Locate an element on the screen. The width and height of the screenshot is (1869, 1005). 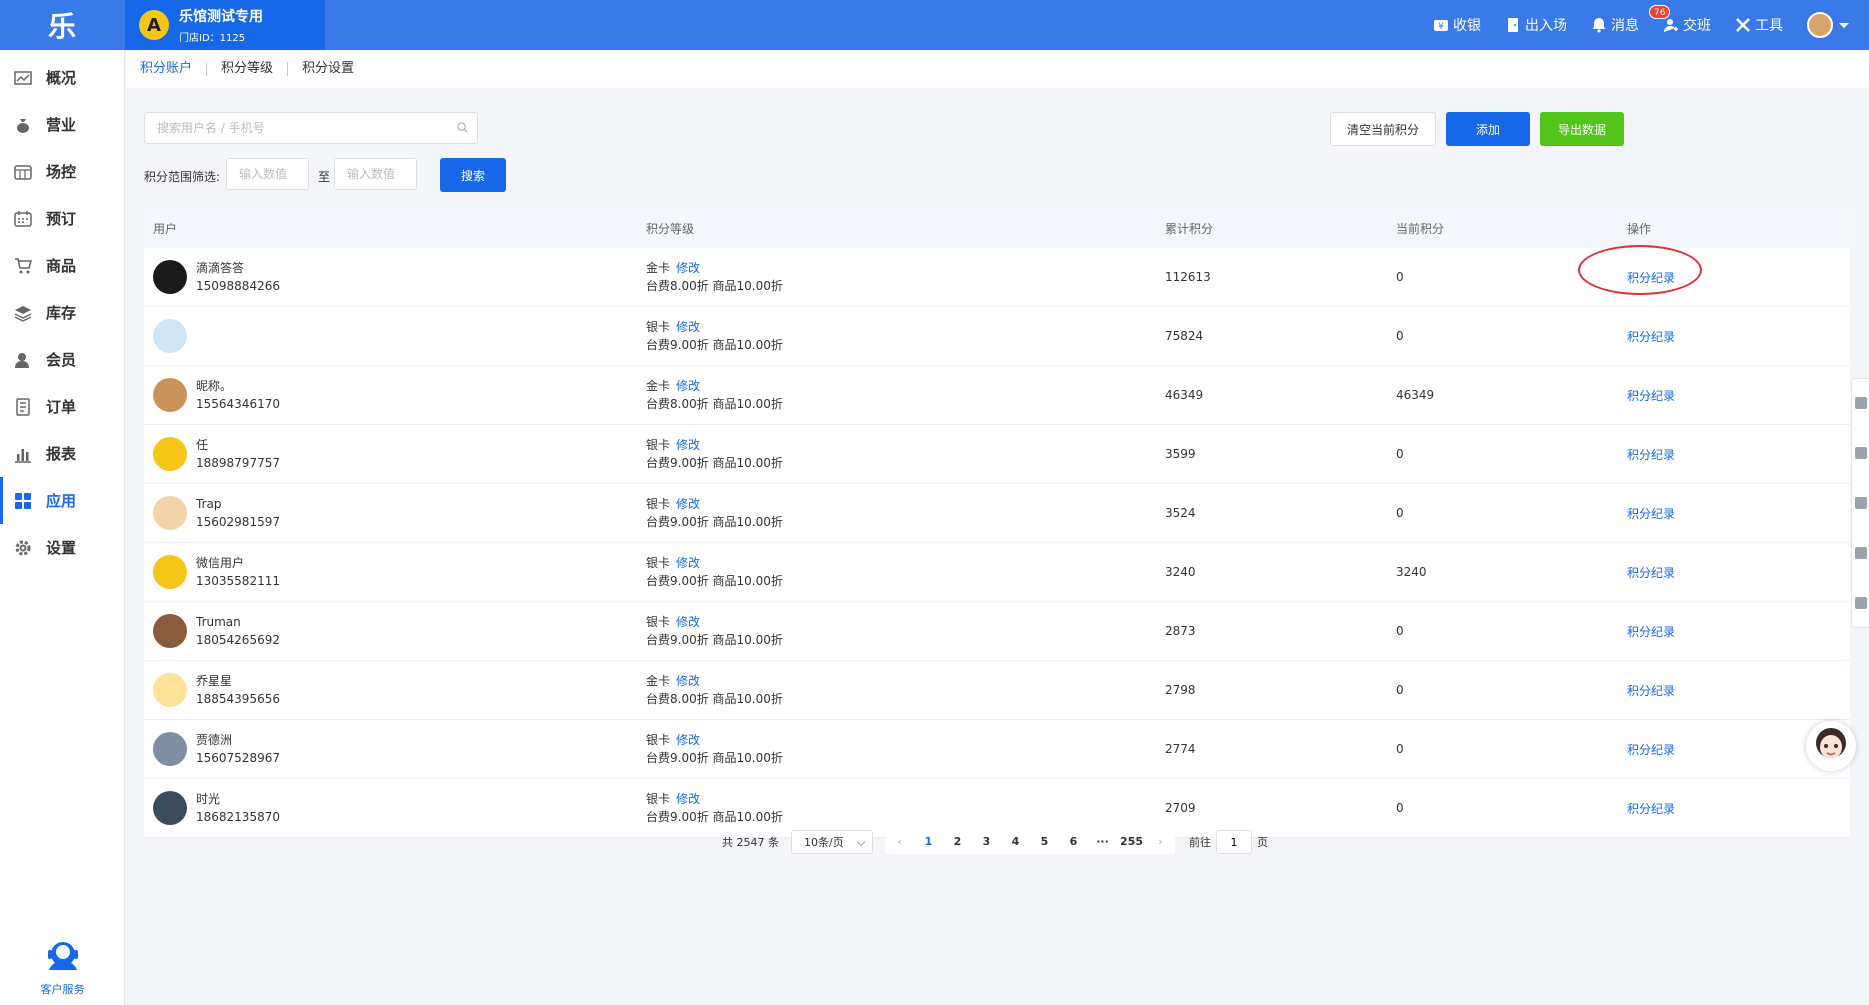
sidebar-item-overview: 概况 is located at coordinates (62, 77).